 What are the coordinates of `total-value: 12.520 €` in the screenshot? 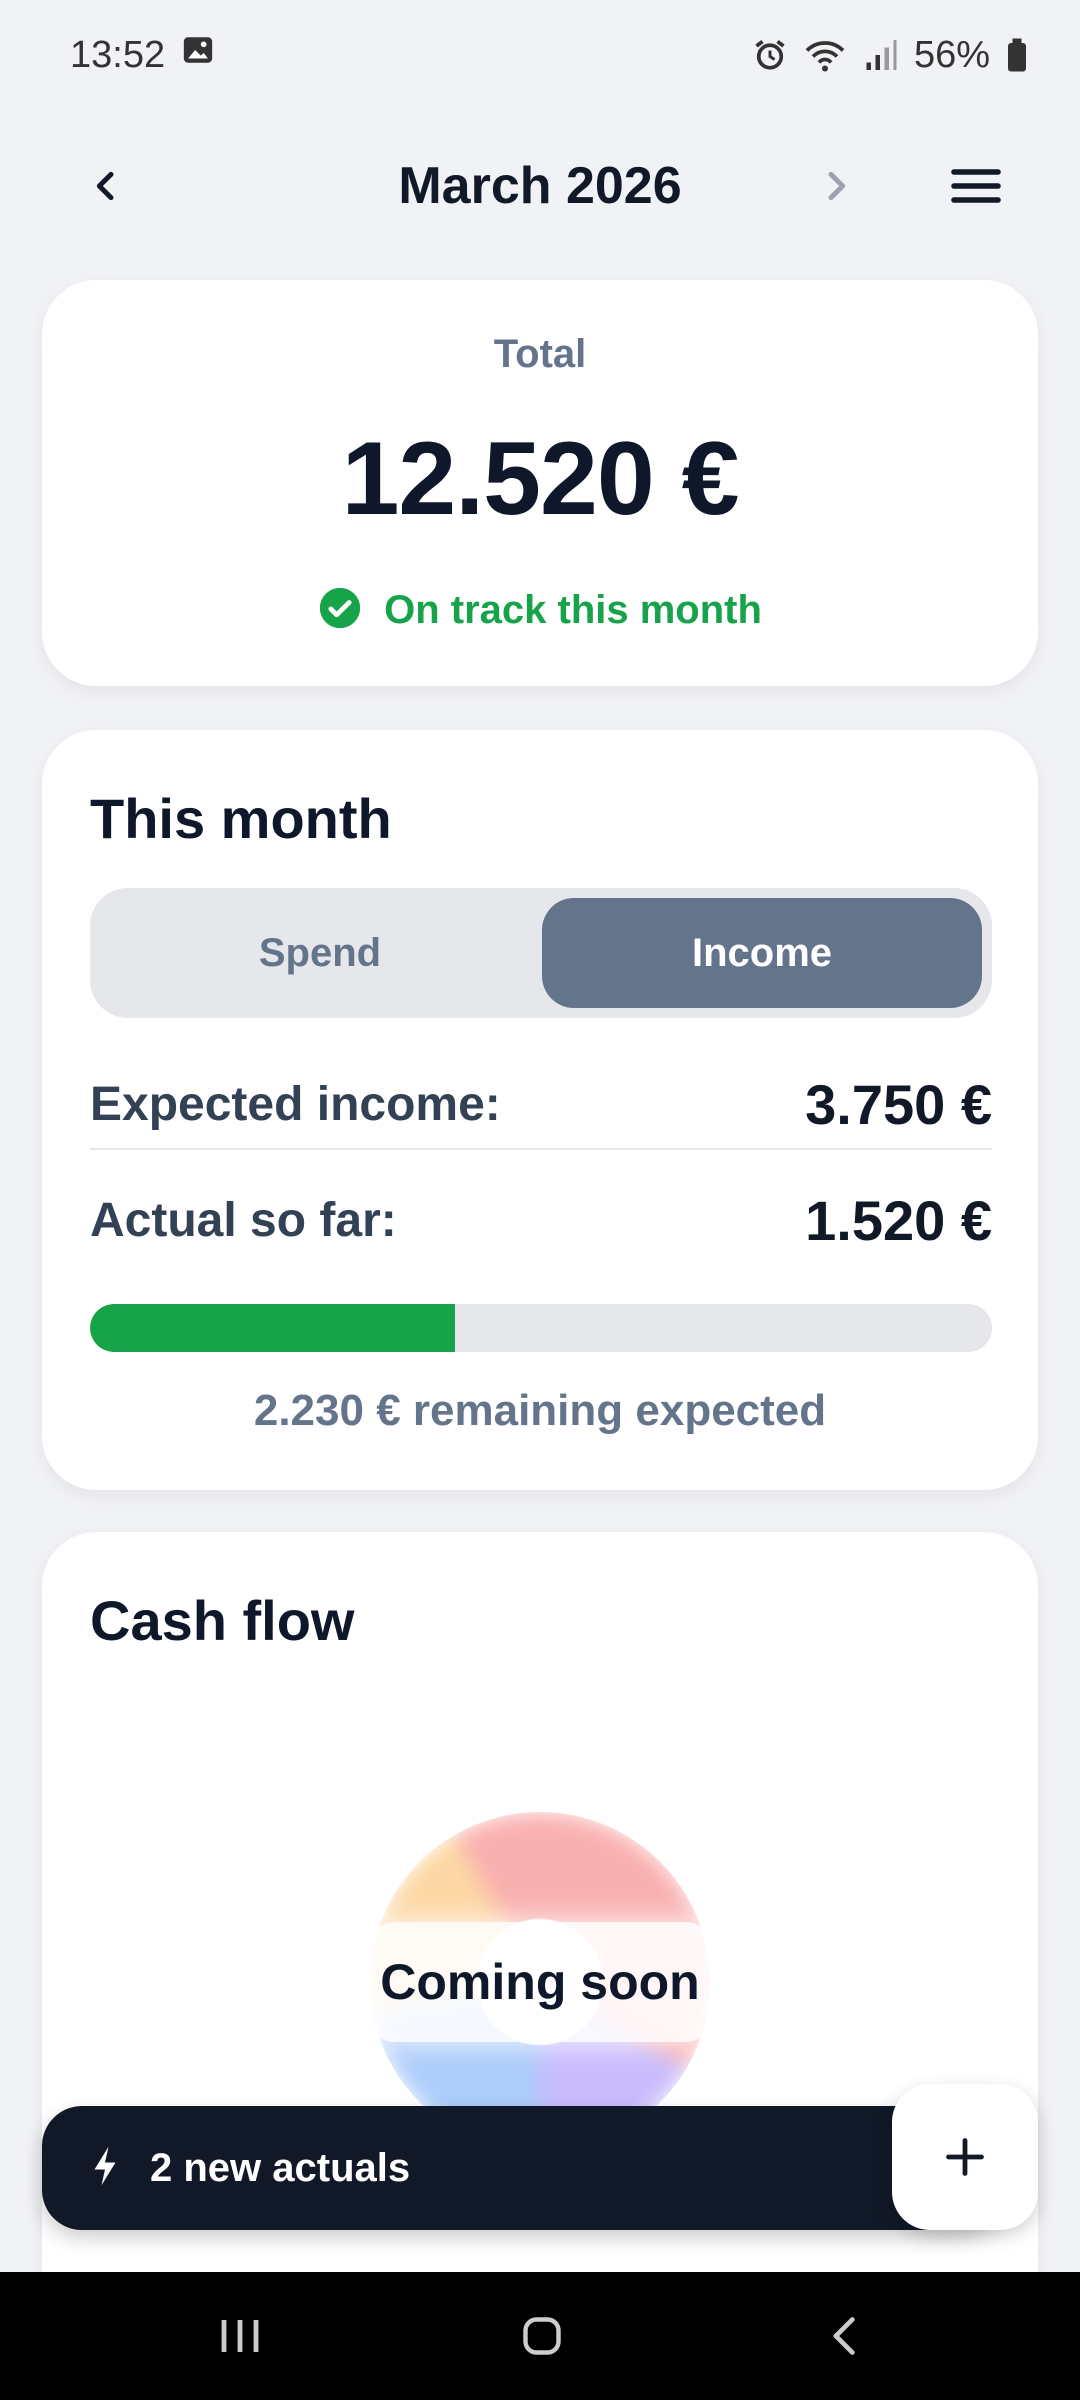 It's located at (540, 479).